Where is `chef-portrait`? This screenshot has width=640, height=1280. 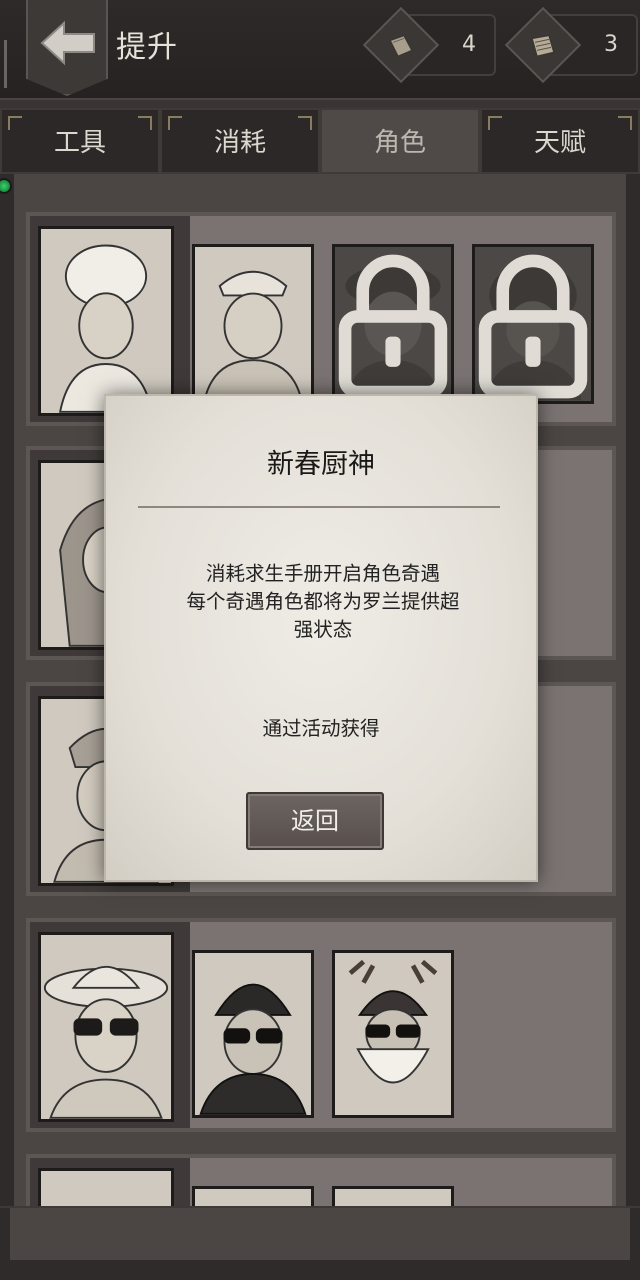 chef-portrait is located at coordinates (106, 321).